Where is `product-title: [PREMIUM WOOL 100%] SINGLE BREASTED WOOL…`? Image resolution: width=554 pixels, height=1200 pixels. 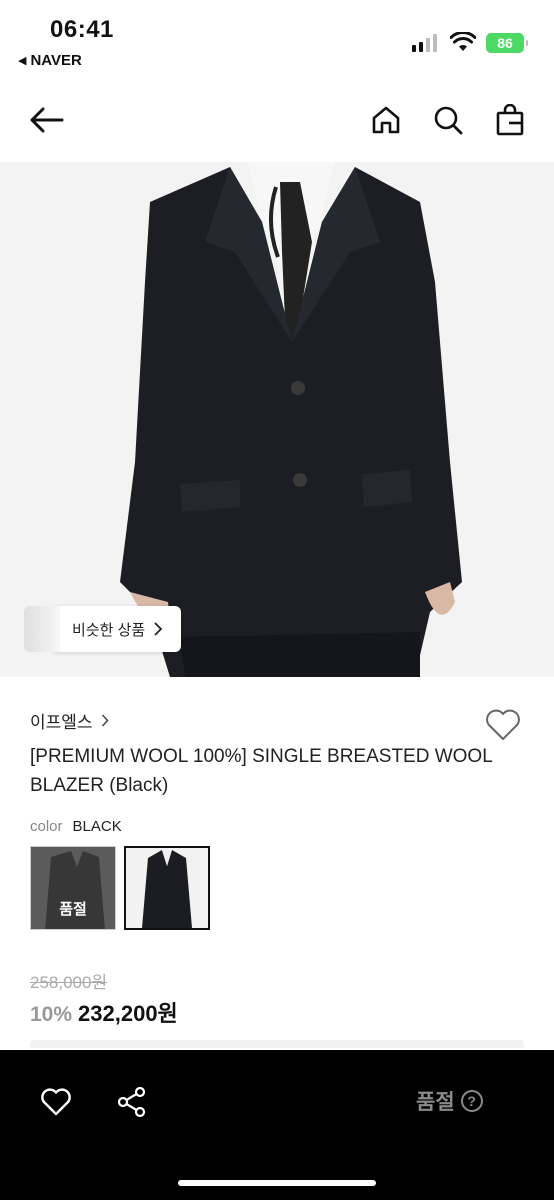 product-title: [PREMIUM WOOL 100%] SINGLE BREASTED WOOL… is located at coordinates (261, 771).